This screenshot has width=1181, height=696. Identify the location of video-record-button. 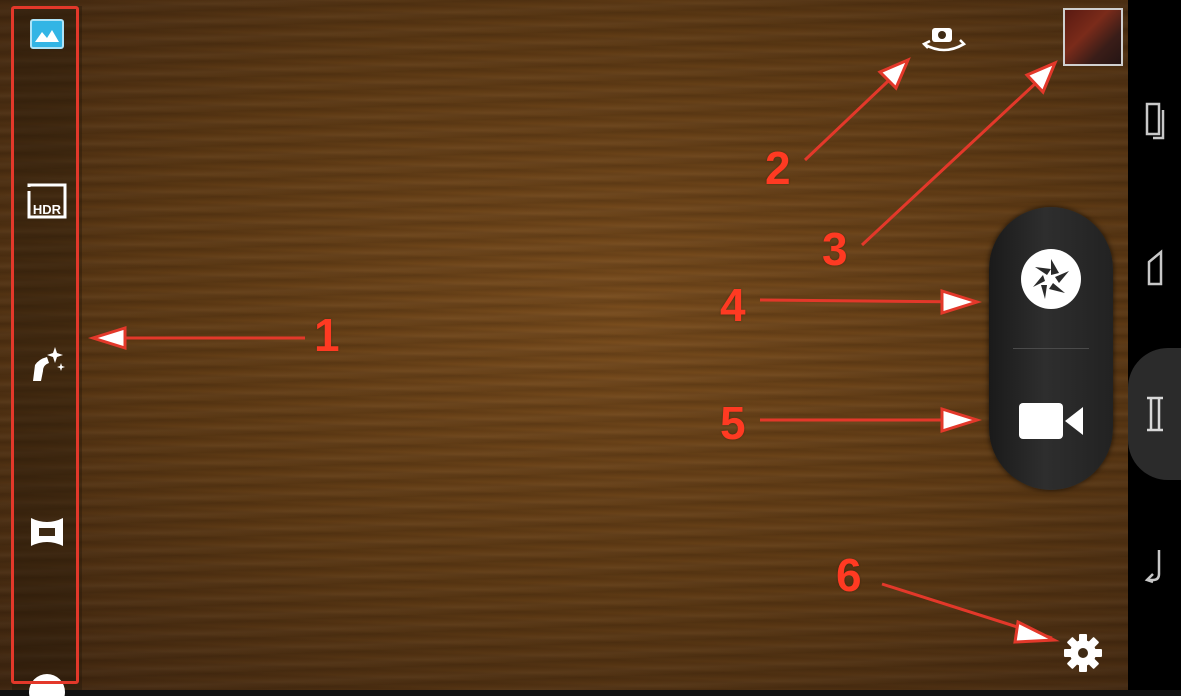
(1052, 423).